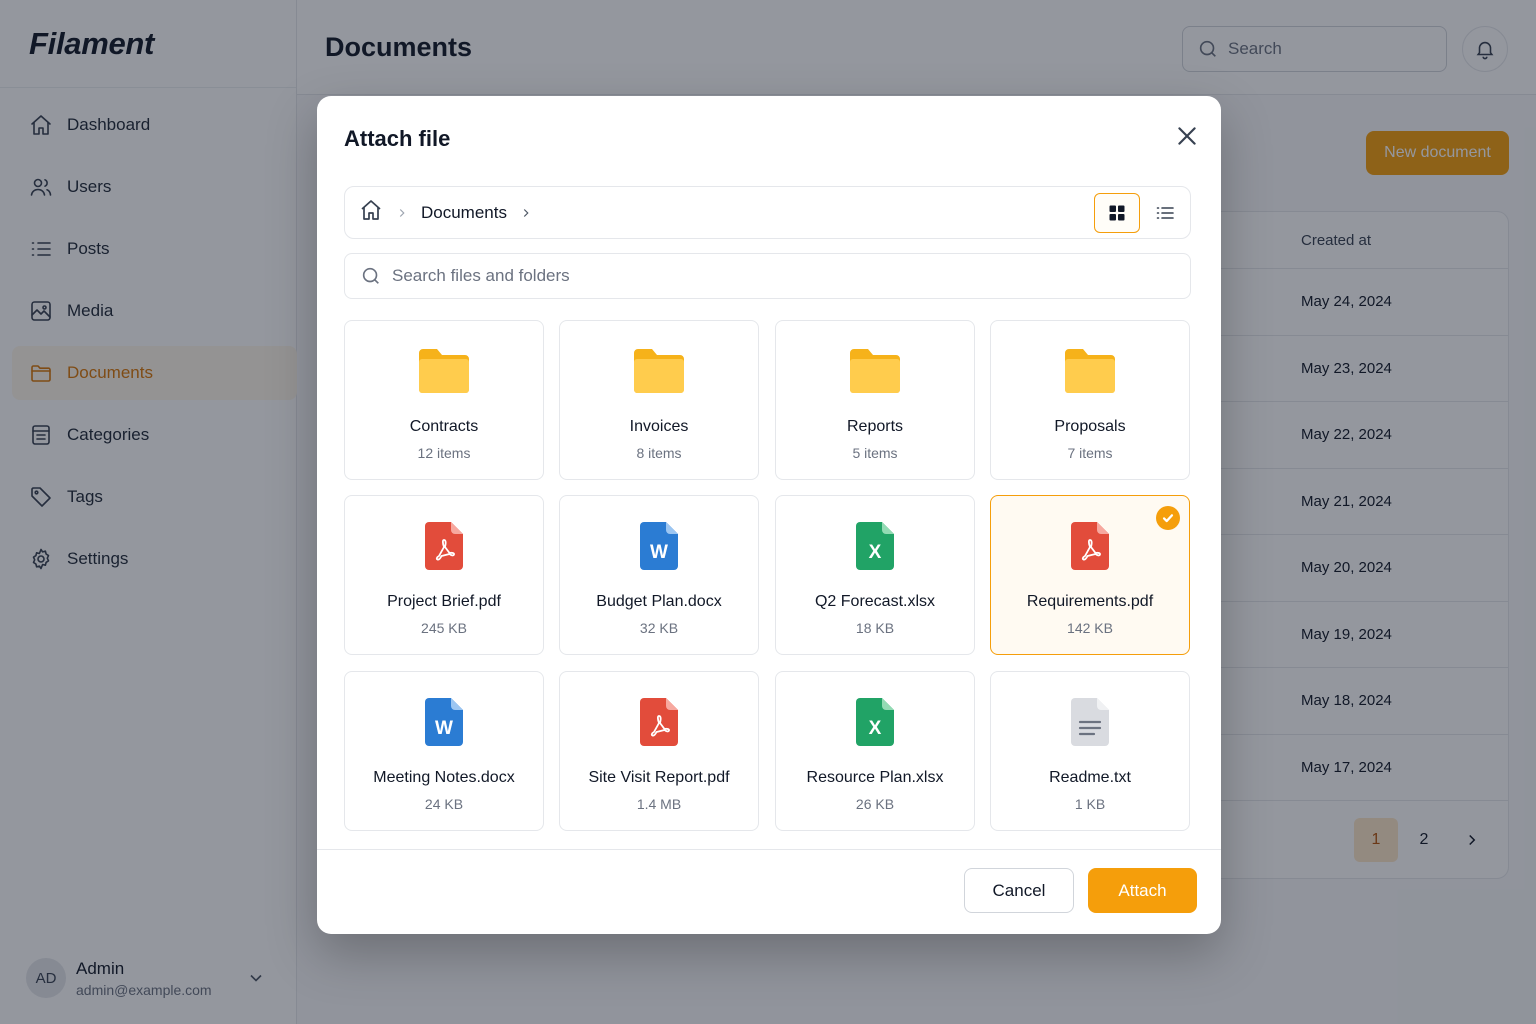 The width and height of the screenshot is (1536, 1024). Describe the element at coordinates (659, 628) in the screenshot. I see `item-meta: 32 KB` at that location.